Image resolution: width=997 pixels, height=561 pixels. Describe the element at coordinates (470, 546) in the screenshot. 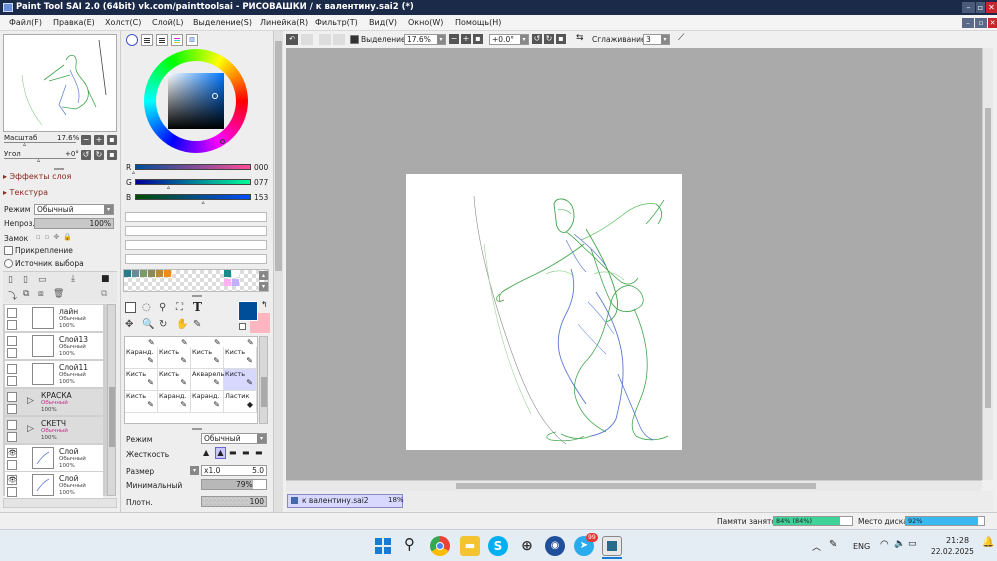

I see `file-explorer-icon: ▬` at that location.